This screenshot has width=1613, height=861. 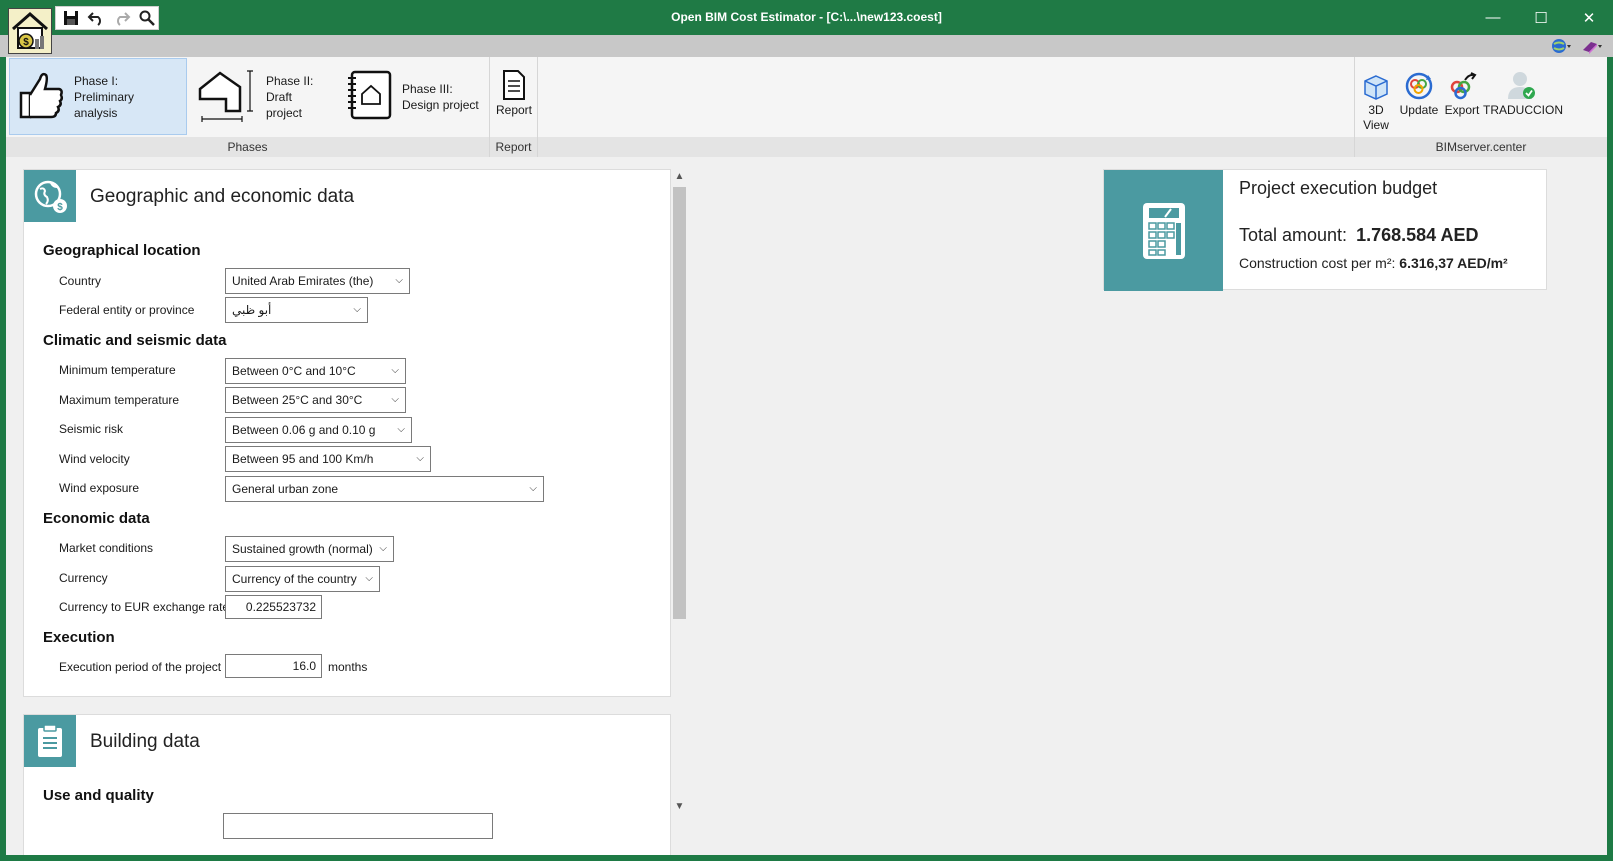 I want to click on climate-heading: Climatic and seismic data, so click(x=135, y=340).